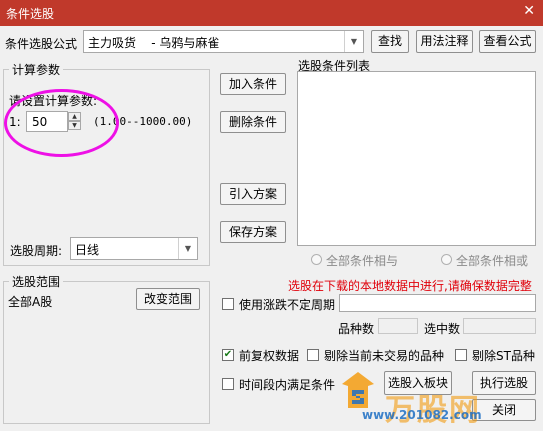 Image resolution: width=543 pixels, height=431 pixels. I want to click on find-button: 查找, so click(390, 41).